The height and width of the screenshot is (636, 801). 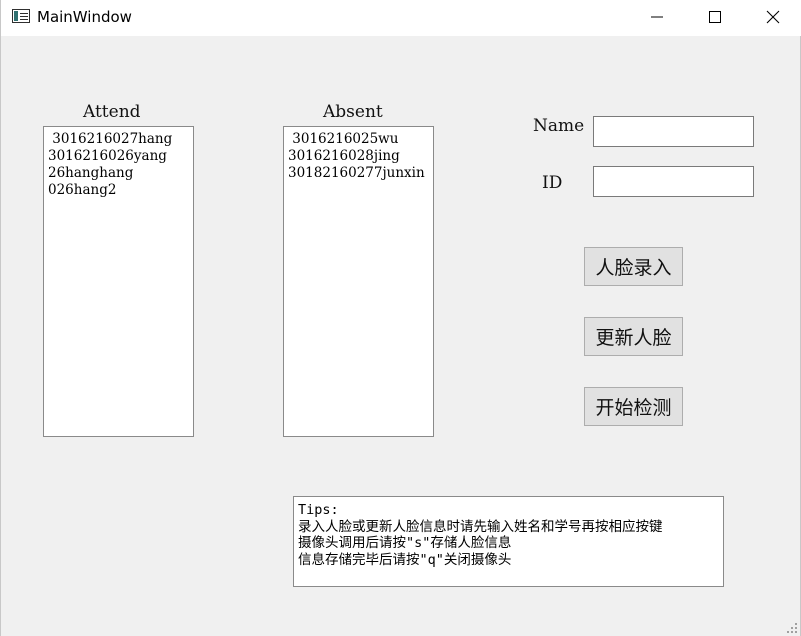 What do you see at coordinates (112, 112) in the screenshot?
I see `attend-label: Attend` at bounding box center [112, 112].